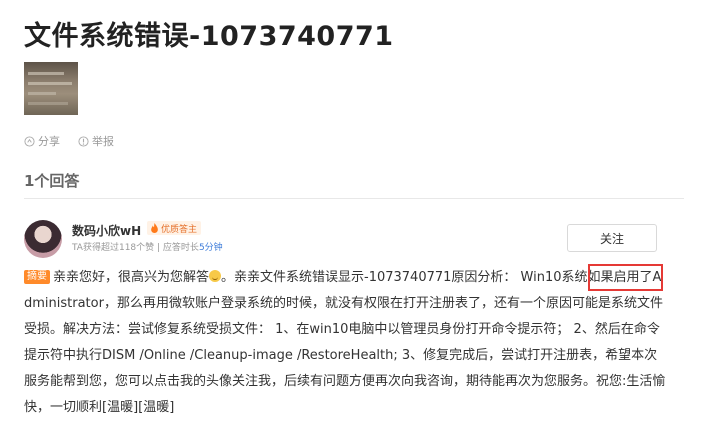  I want to click on share-button: 分享, so click(42, 141).